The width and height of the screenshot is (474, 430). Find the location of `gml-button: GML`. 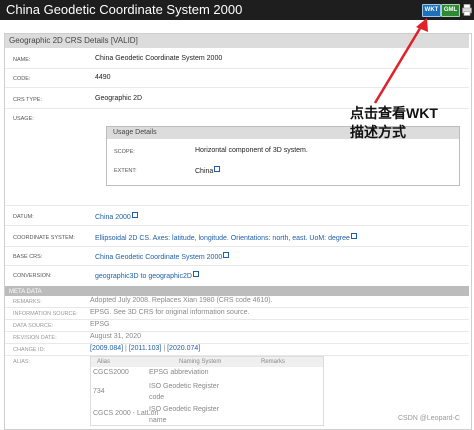

gml-button: GML is located at coordinates (450, 10).